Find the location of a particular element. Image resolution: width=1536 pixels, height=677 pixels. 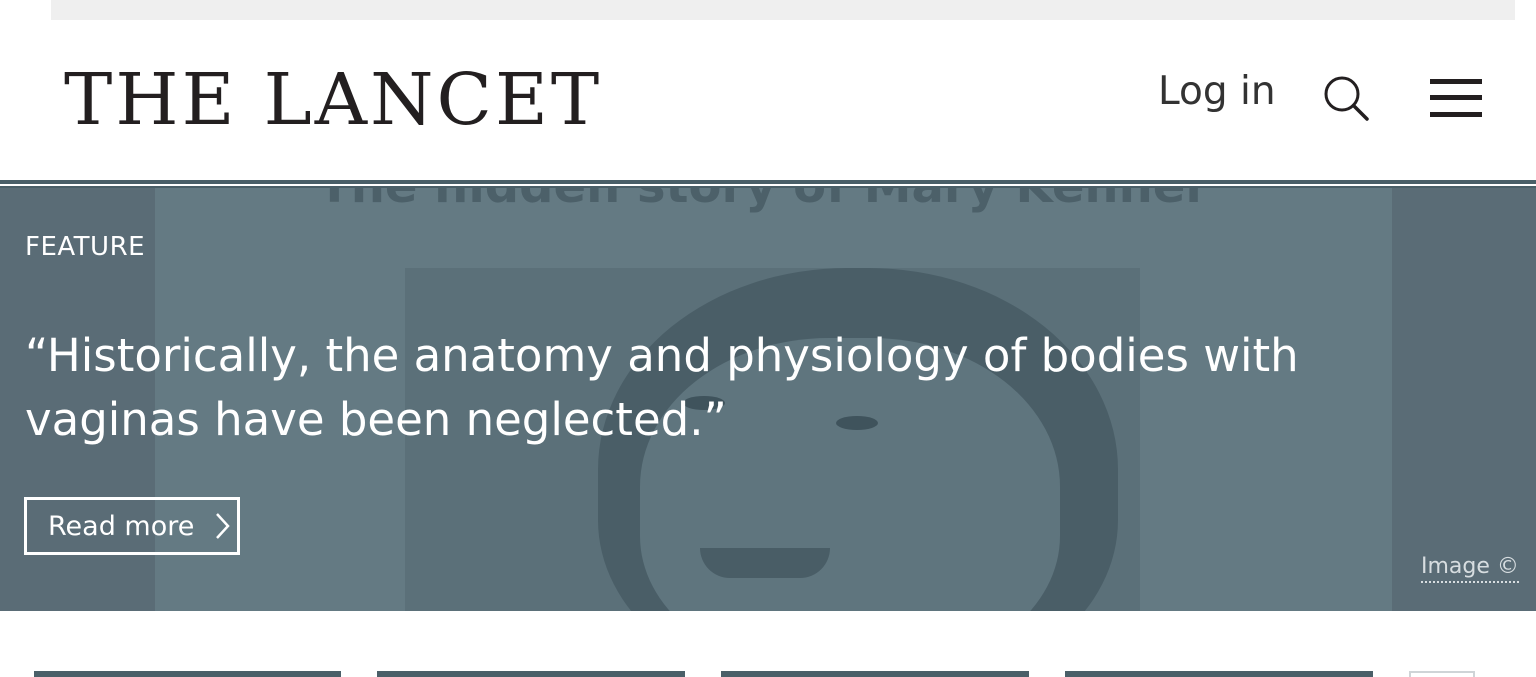

menu-bar-top is located at coordinates (1456, 81).